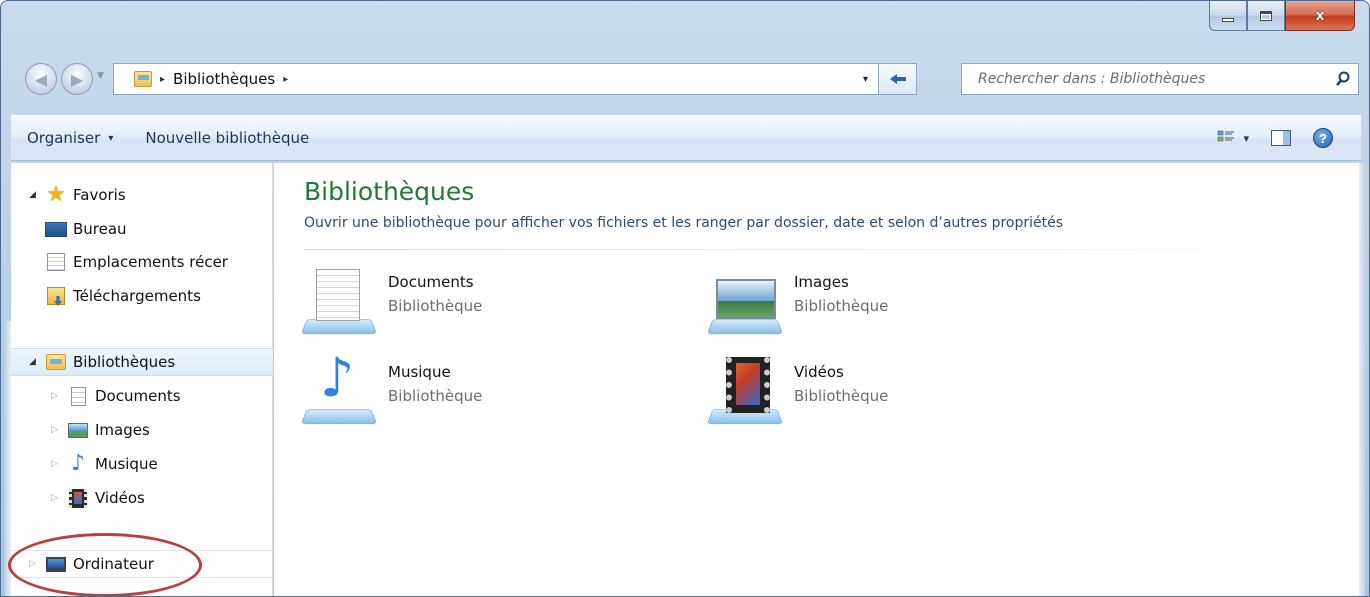  I want to click on nav-item-downloads: Téléchargements, so click(142, 296).